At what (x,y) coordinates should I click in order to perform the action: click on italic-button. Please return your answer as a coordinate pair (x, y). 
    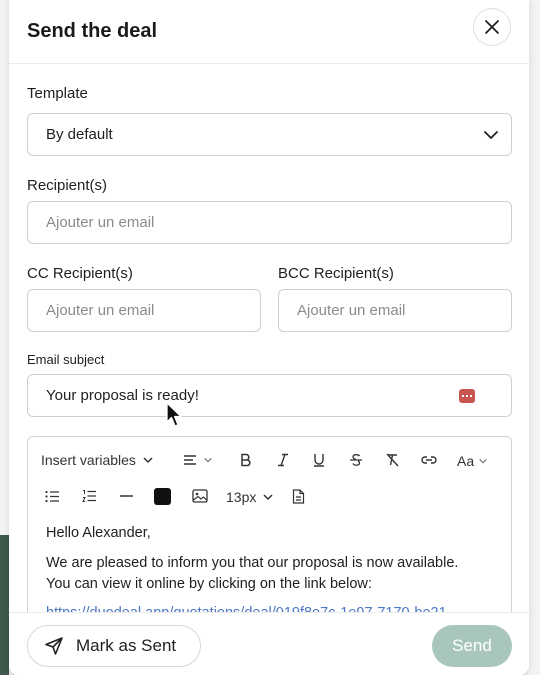
    Looking at the image, I should click on (283, 460).